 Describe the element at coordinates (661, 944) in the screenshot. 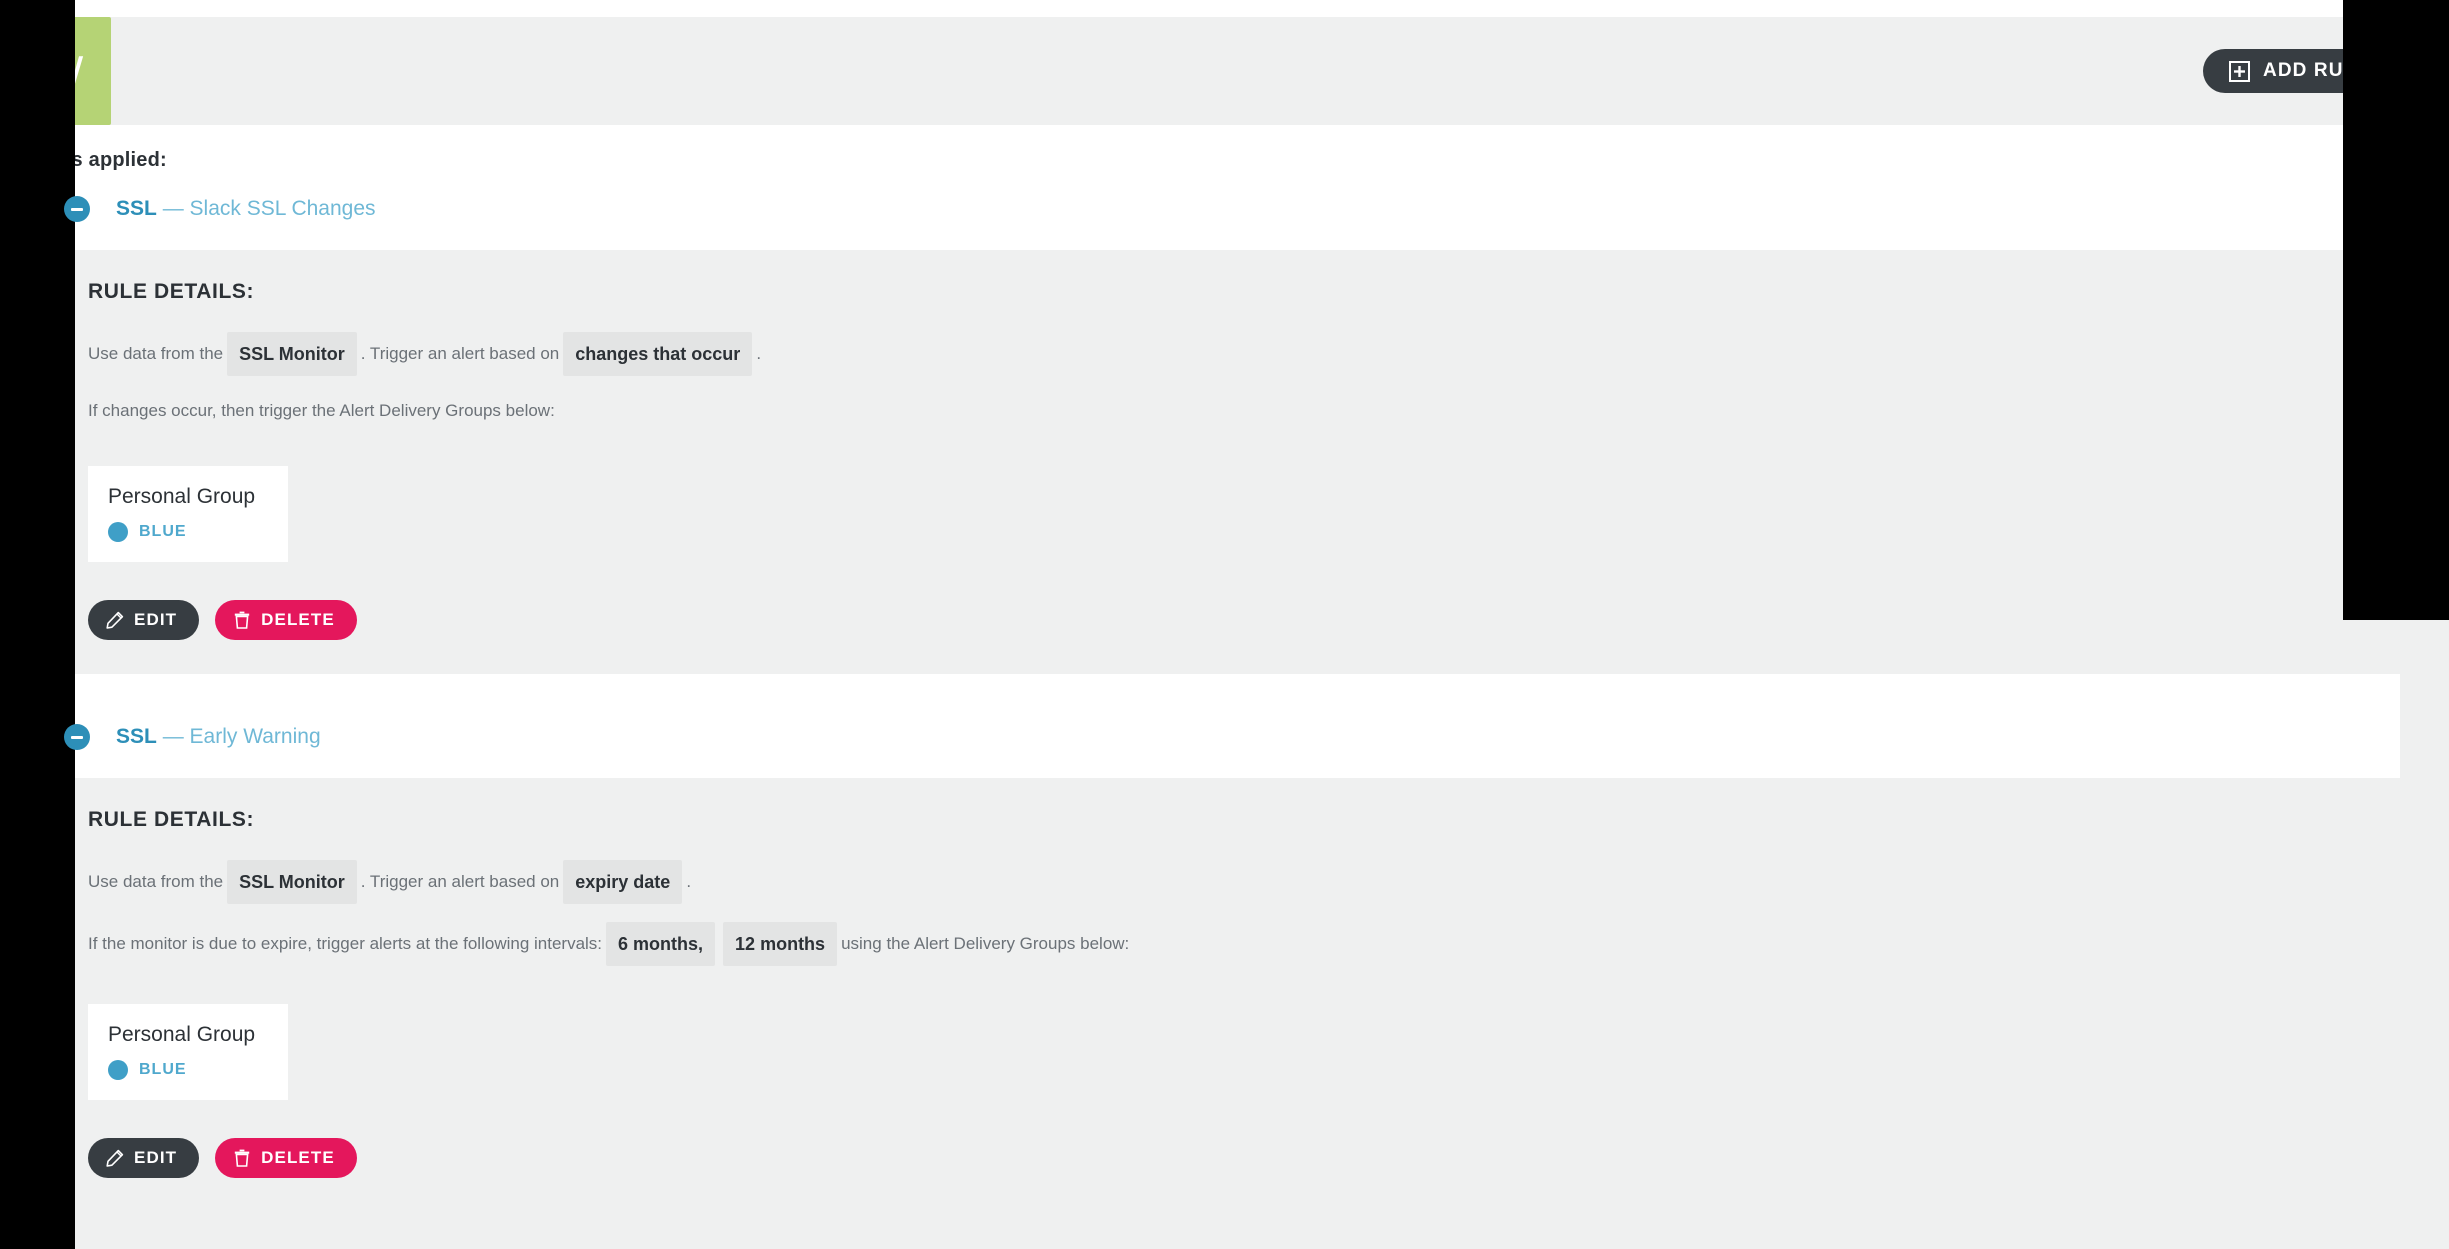

I see `interval-token: 6 months,` at that location.